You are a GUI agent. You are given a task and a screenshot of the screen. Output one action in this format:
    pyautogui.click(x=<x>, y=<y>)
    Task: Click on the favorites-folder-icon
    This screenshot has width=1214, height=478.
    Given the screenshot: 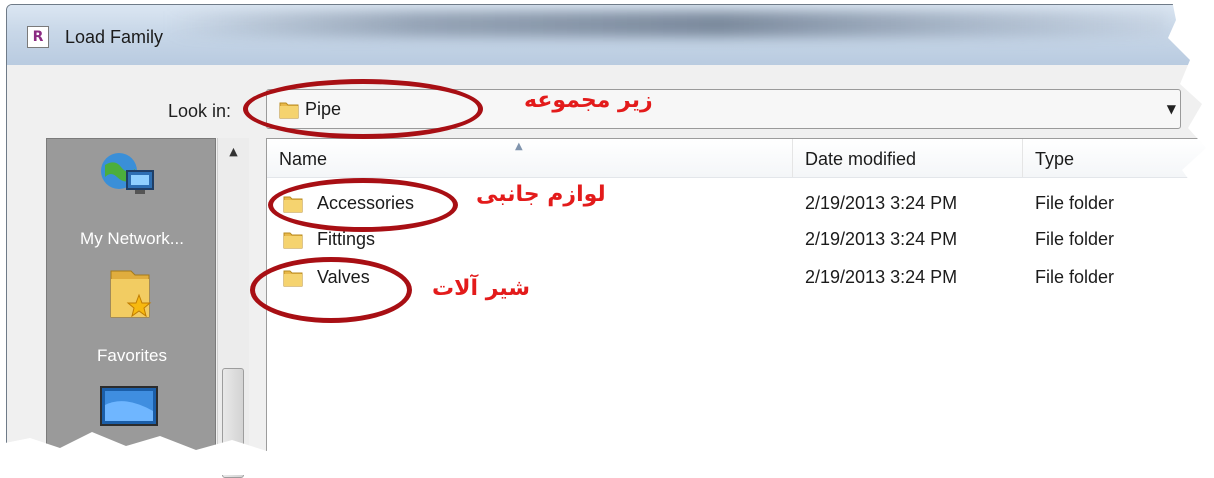 What is the action you would take?
    pyautogui.click(x=131, y=294)
    